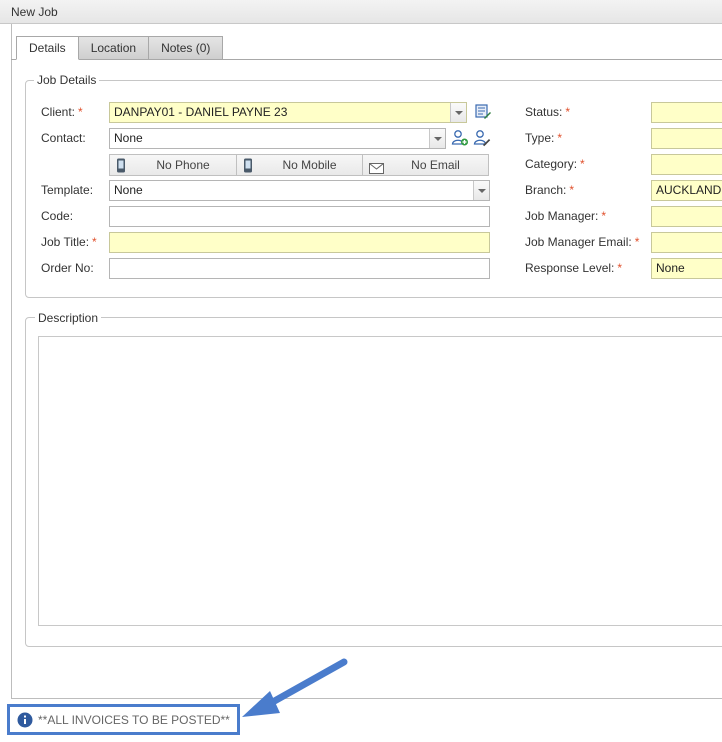 The image size is (722, 742). I want to click on code-label: Code:, so click(57, 216).